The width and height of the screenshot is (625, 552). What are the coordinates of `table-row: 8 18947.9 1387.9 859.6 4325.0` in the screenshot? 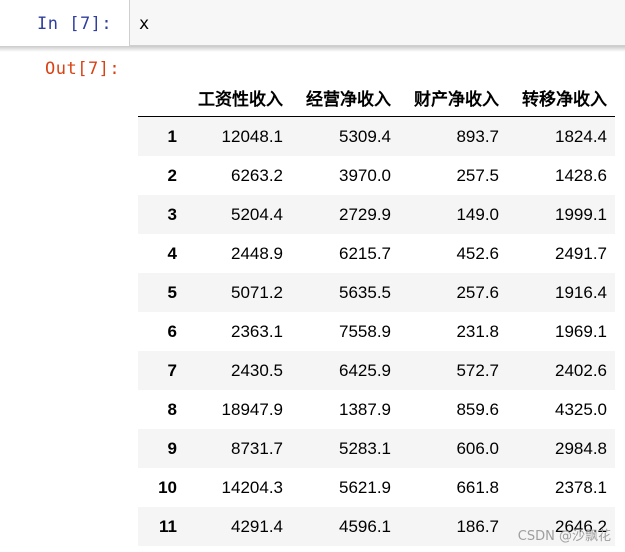 It's located at (376, 409).